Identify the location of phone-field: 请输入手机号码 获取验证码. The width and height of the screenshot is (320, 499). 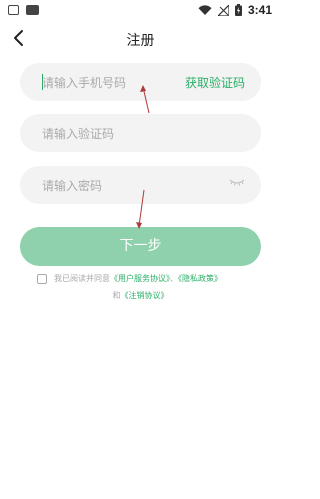
(140, 82).